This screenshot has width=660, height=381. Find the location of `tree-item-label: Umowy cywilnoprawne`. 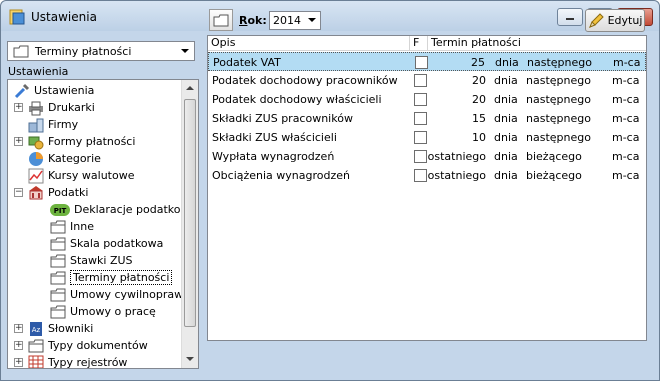

tree-item-label: Umowy cywilnoprawne is located at coordinates (133, 294).